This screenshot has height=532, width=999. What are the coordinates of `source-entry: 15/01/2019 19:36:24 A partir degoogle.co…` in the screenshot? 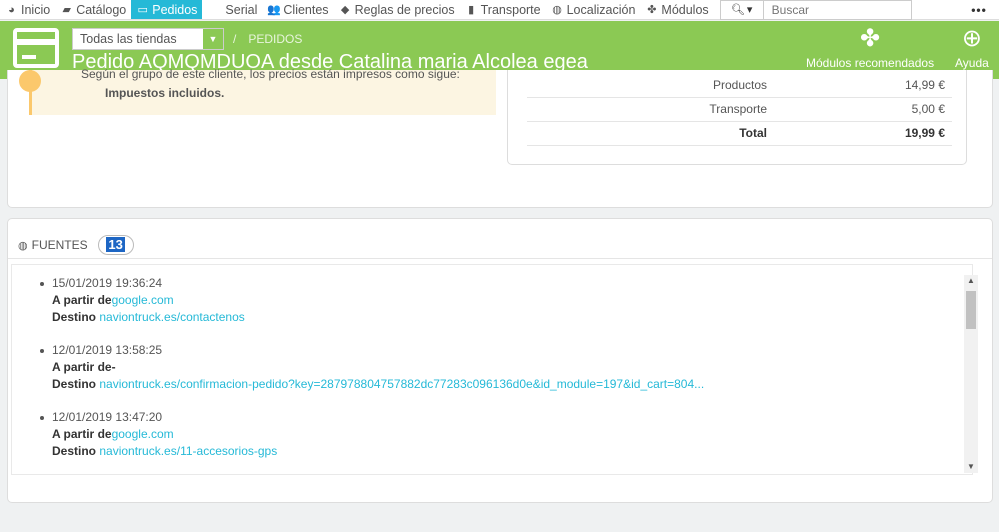 It's located at (506, 300).